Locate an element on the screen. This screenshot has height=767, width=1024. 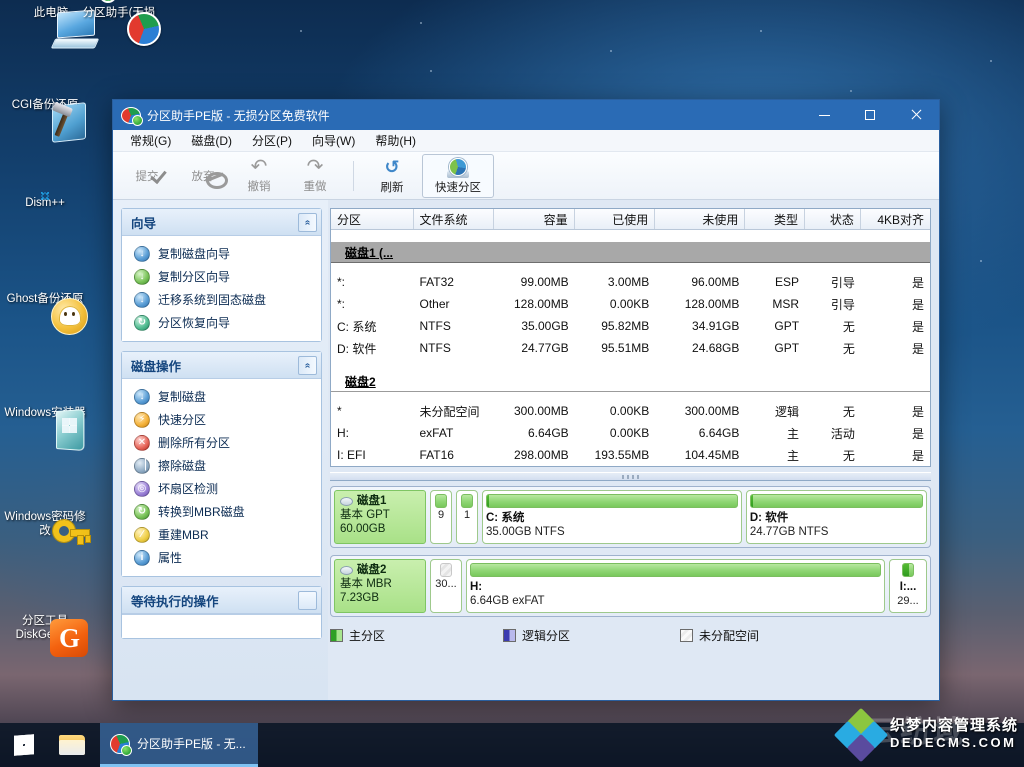
taskbar-file-explorer is located at coordinates (72, 745).